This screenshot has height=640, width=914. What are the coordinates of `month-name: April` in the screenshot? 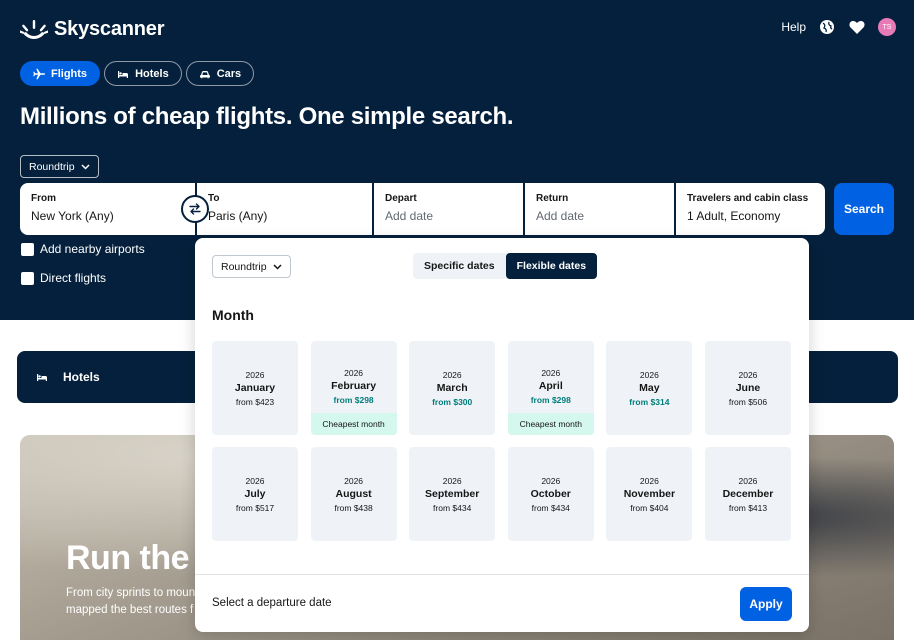 It's located at (550, 386).